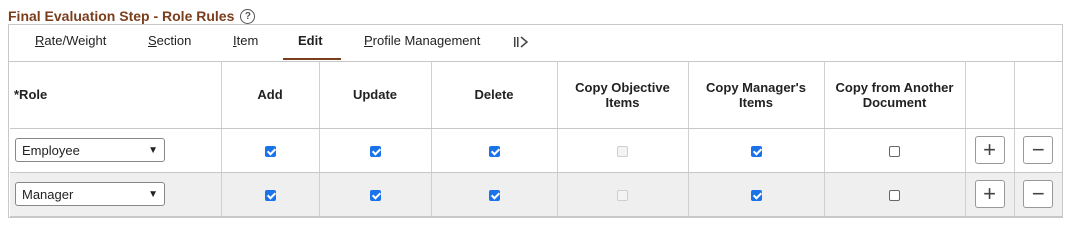 The height and width of the screenshot is (240, 1072). Describe the element at coordinates (121, 16) in the screenshot. I see `page-title: Final Evaluation Step - Role Rules` at that location.